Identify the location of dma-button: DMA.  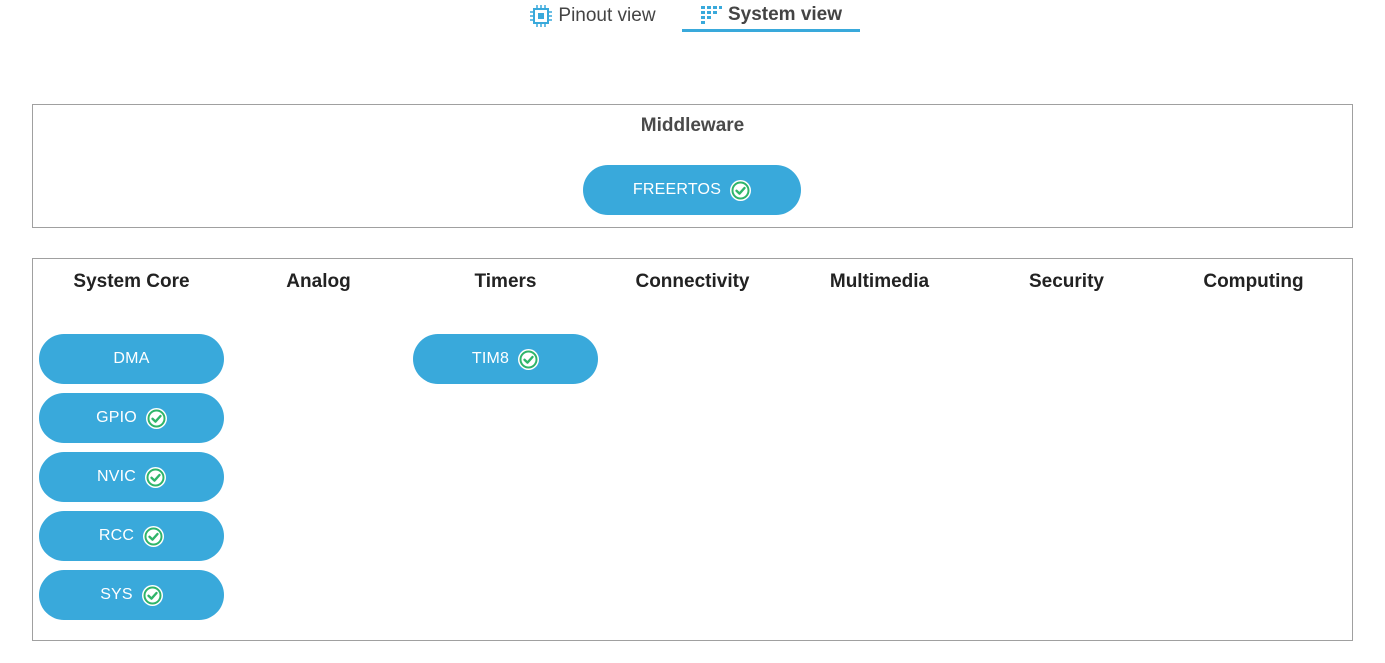
(131, 359).